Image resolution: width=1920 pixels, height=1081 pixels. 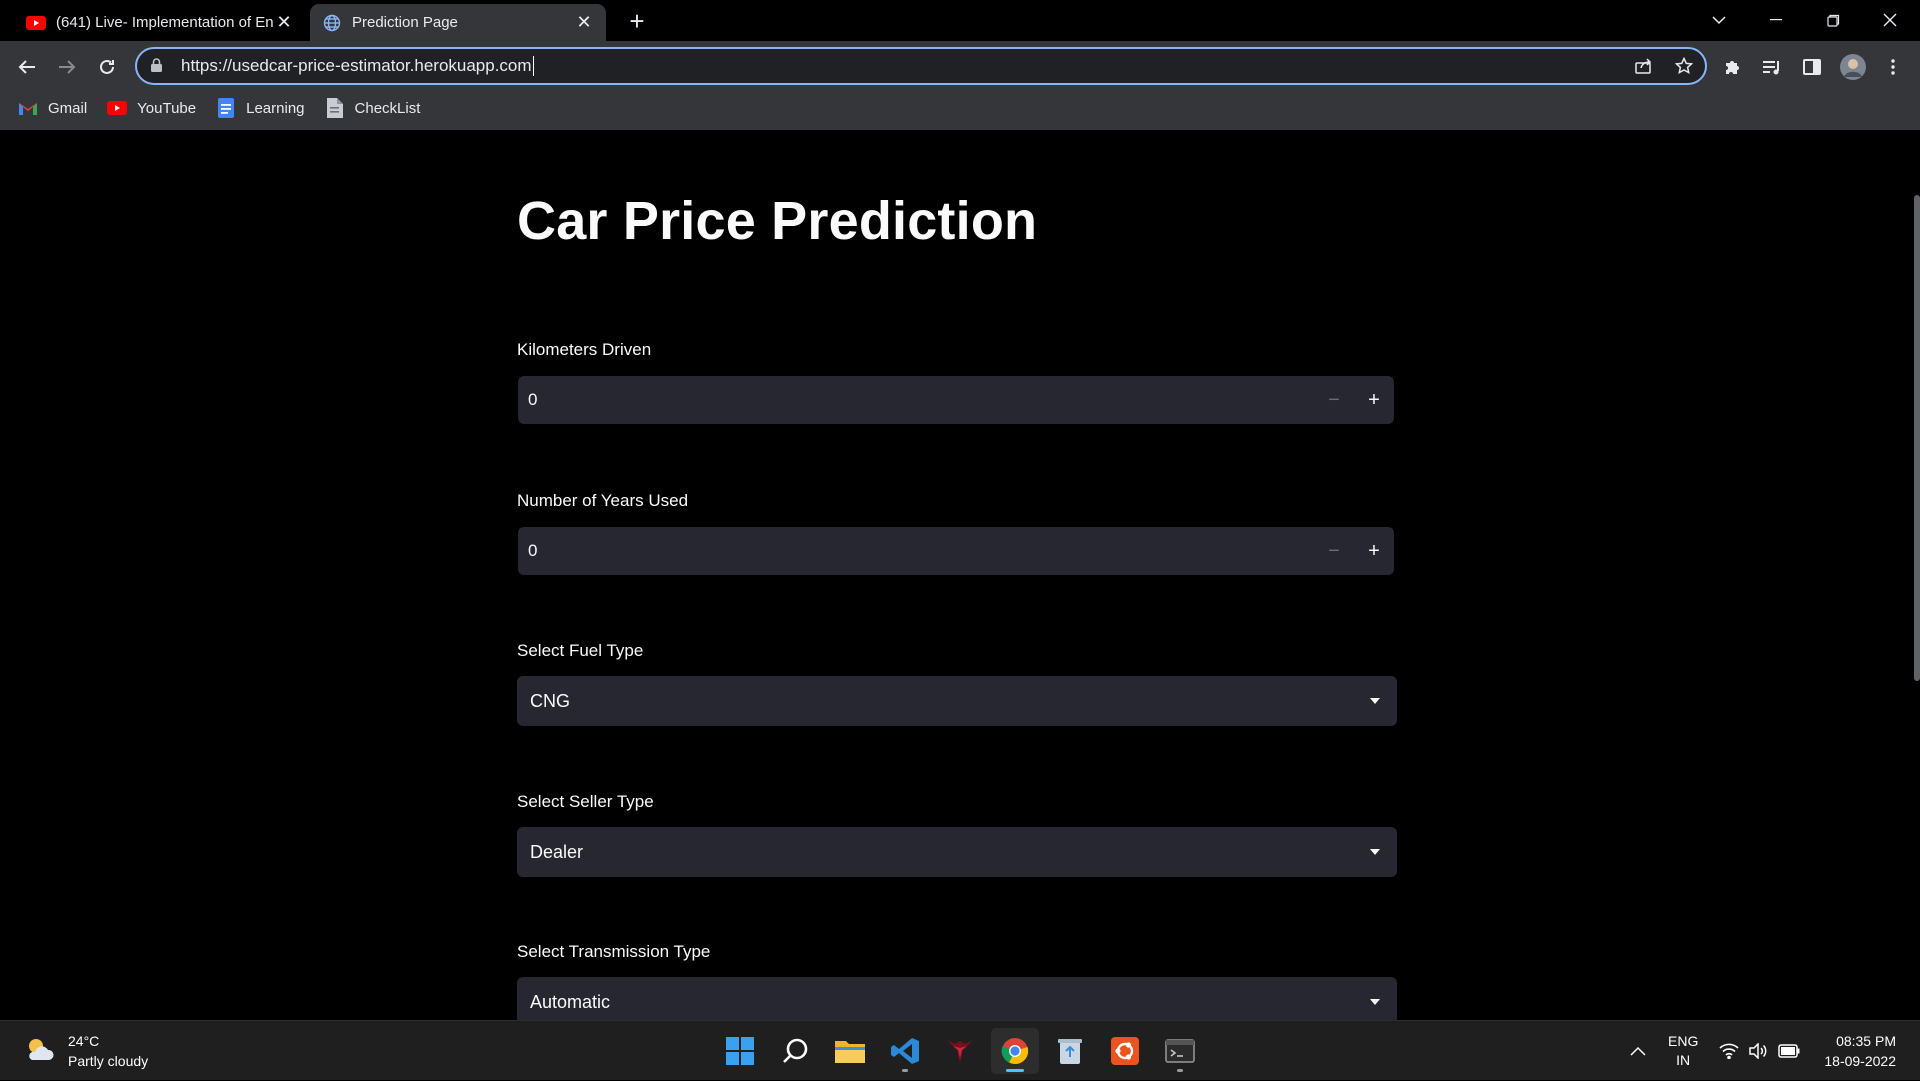 I want to click on minimize-button, so click(x=1776, y=20).